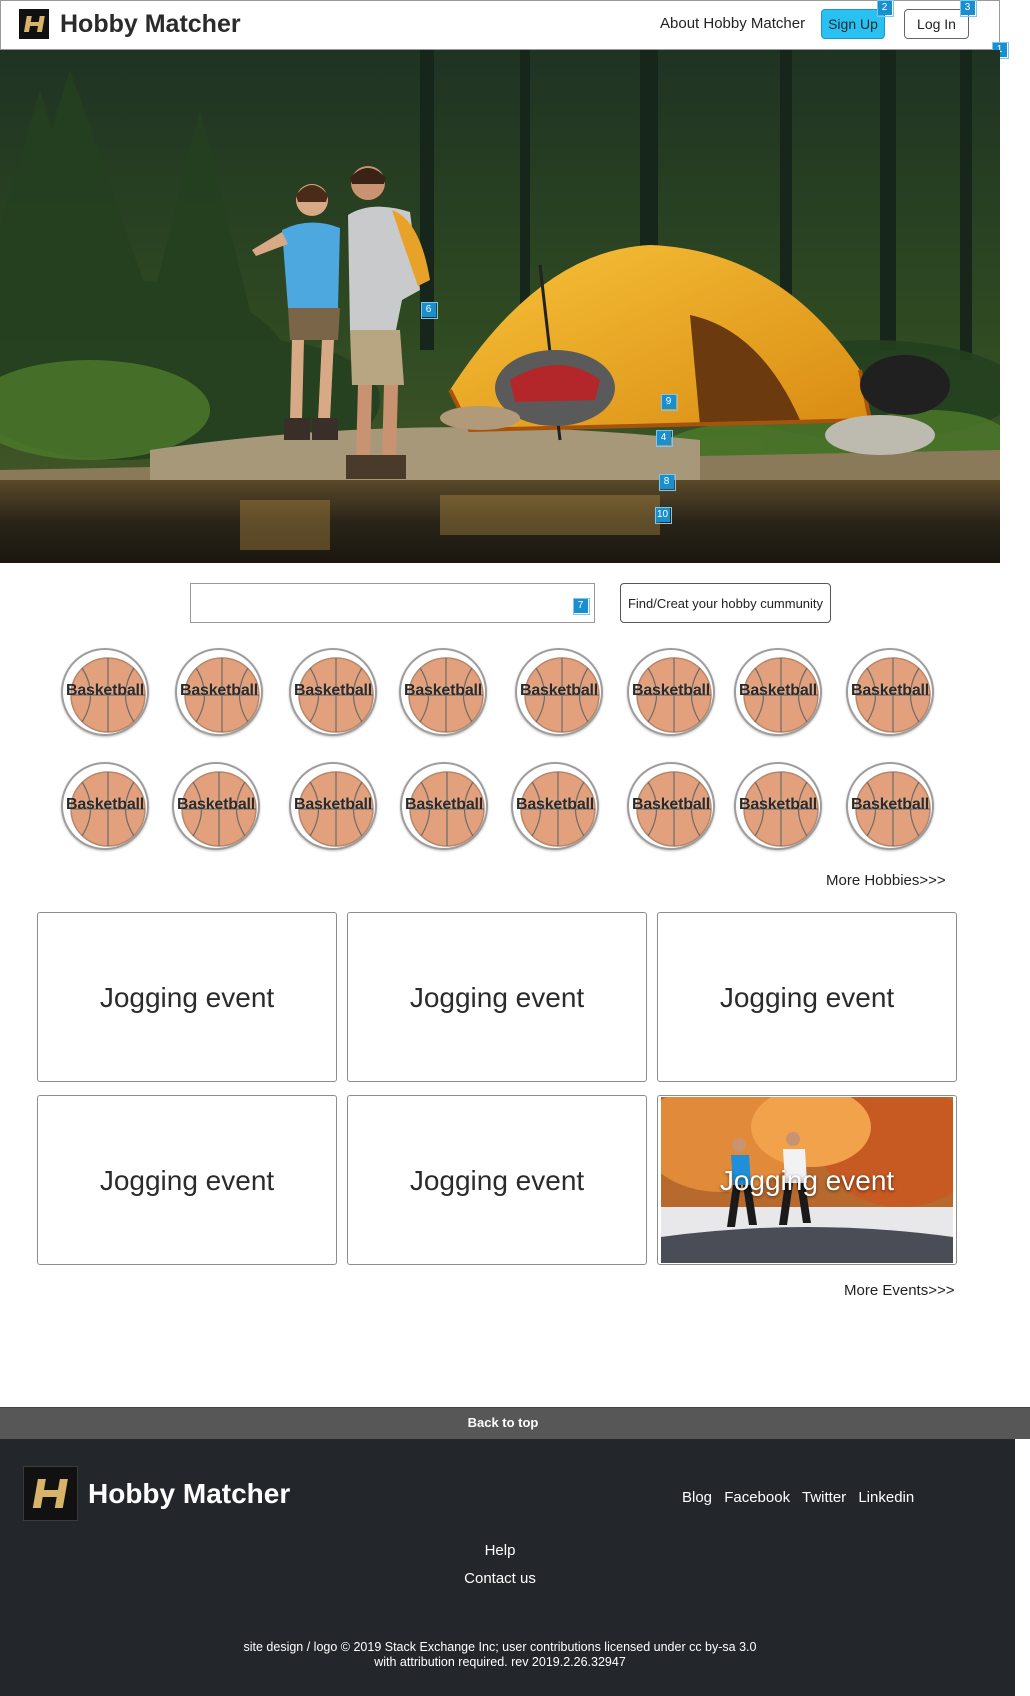 The image size is (1030, 1696). I want to click on more-hobbies-link: More Hobbies>>>, so click(886, 880).